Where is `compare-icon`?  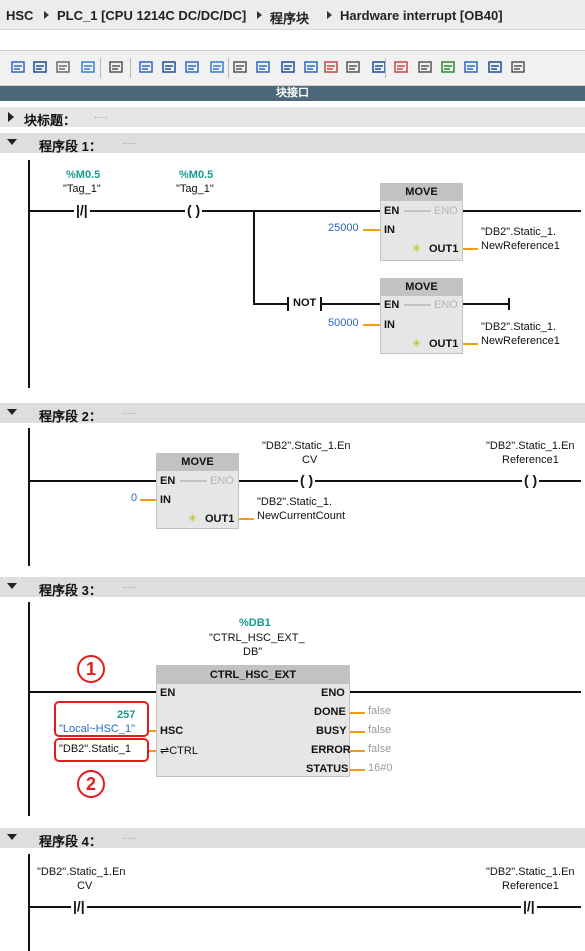
compare-icon is located at coordinates (425, 67).